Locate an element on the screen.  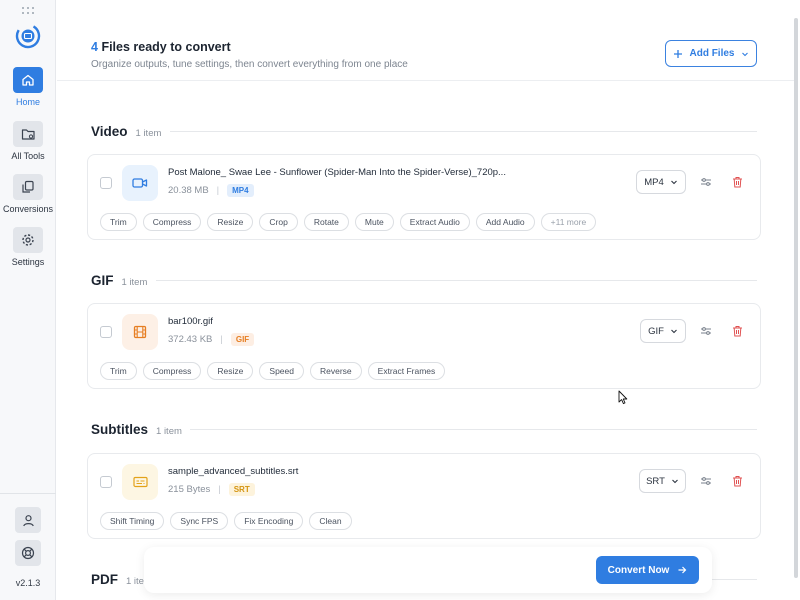
output-format-select: SRT is located at coordinates (662, 481).